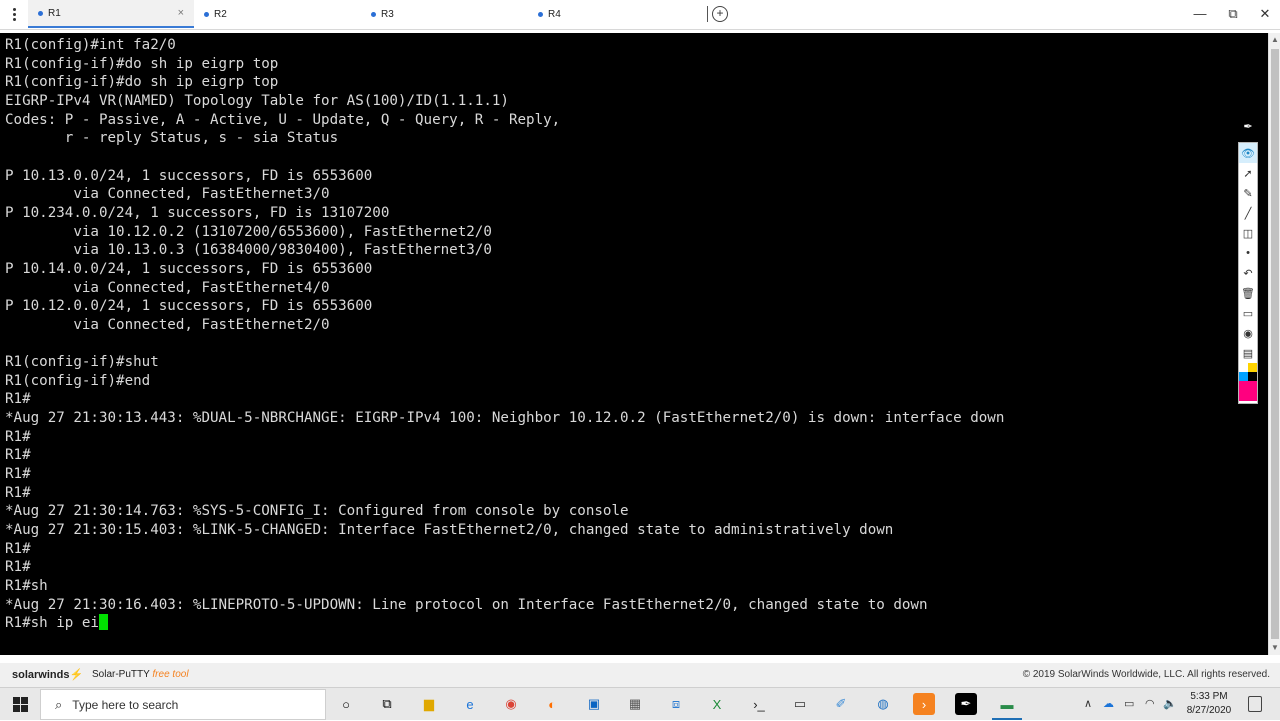 This screenshot has height=721, width=1280. I want to click on clipboard-icon: ▤, so click(1248, 353).